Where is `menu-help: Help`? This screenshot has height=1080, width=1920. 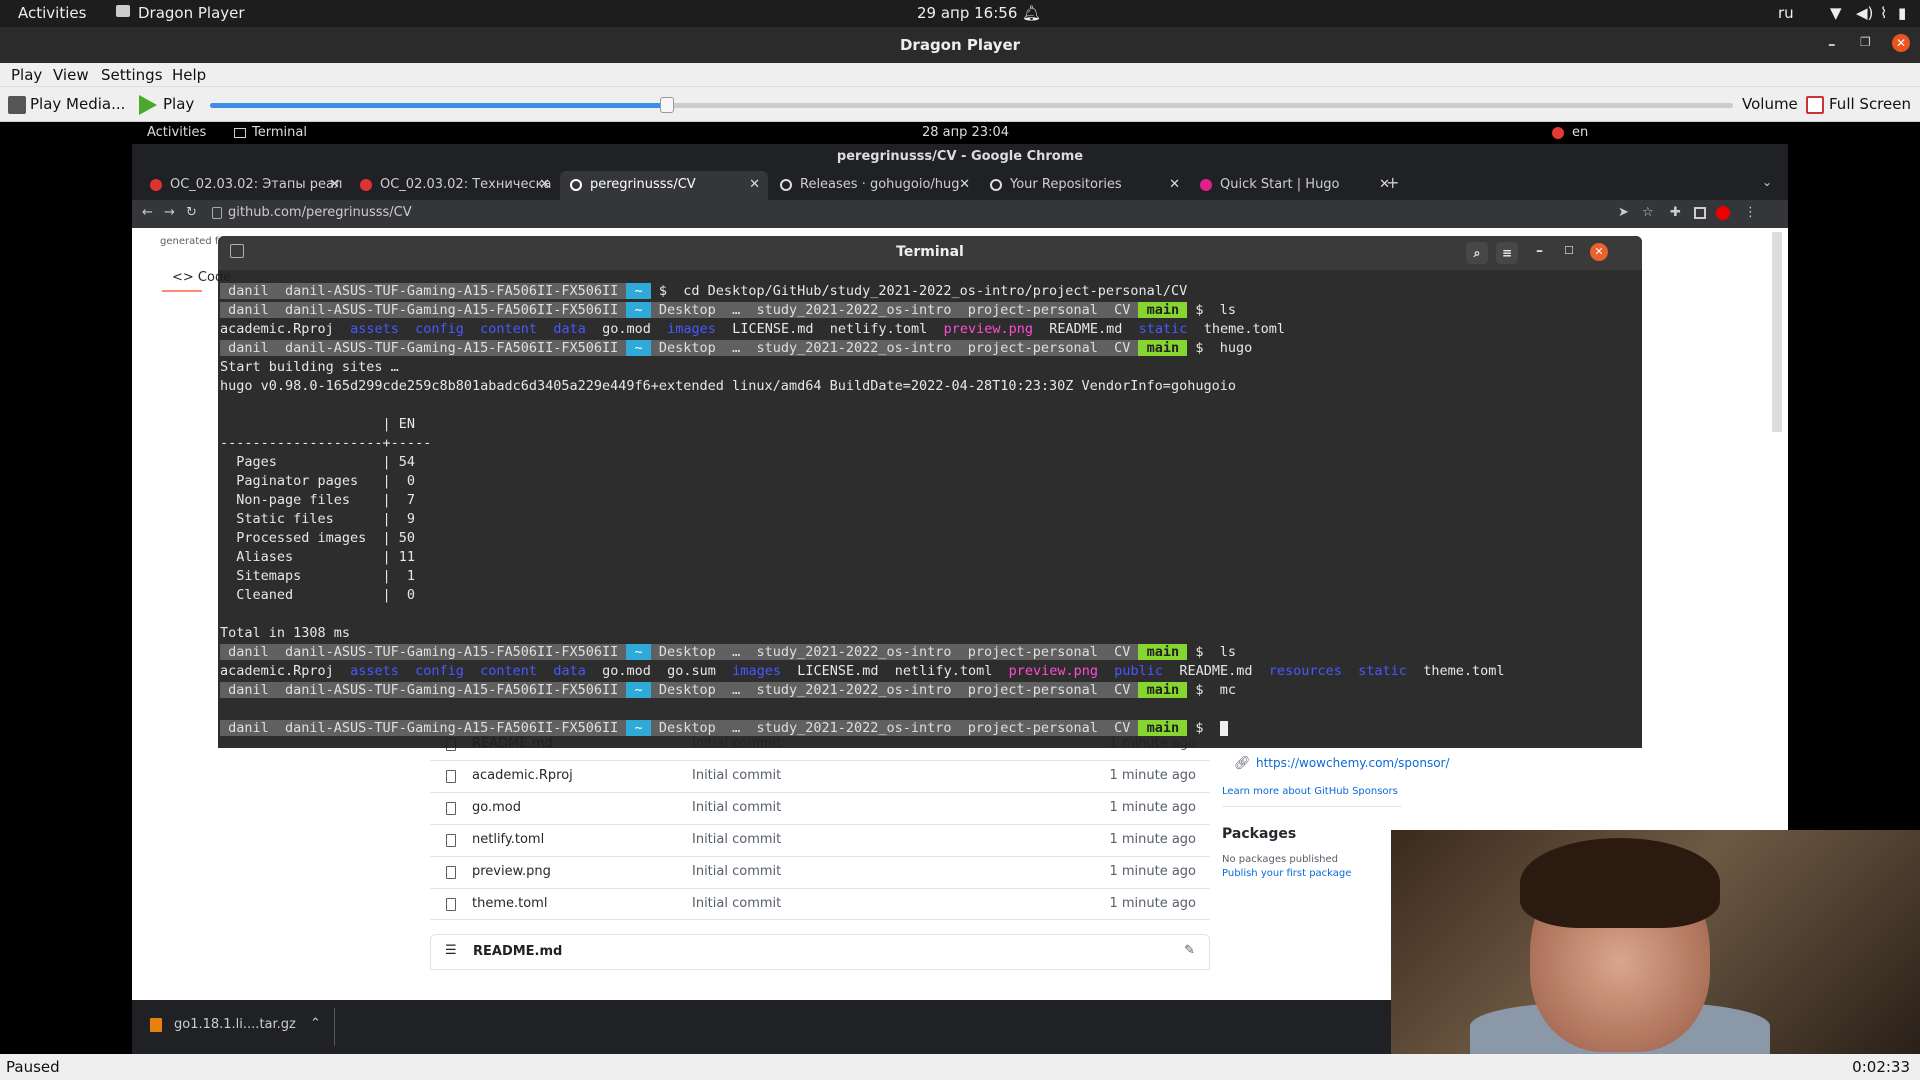
menu-help: Help is located at coordinates (189, 75).